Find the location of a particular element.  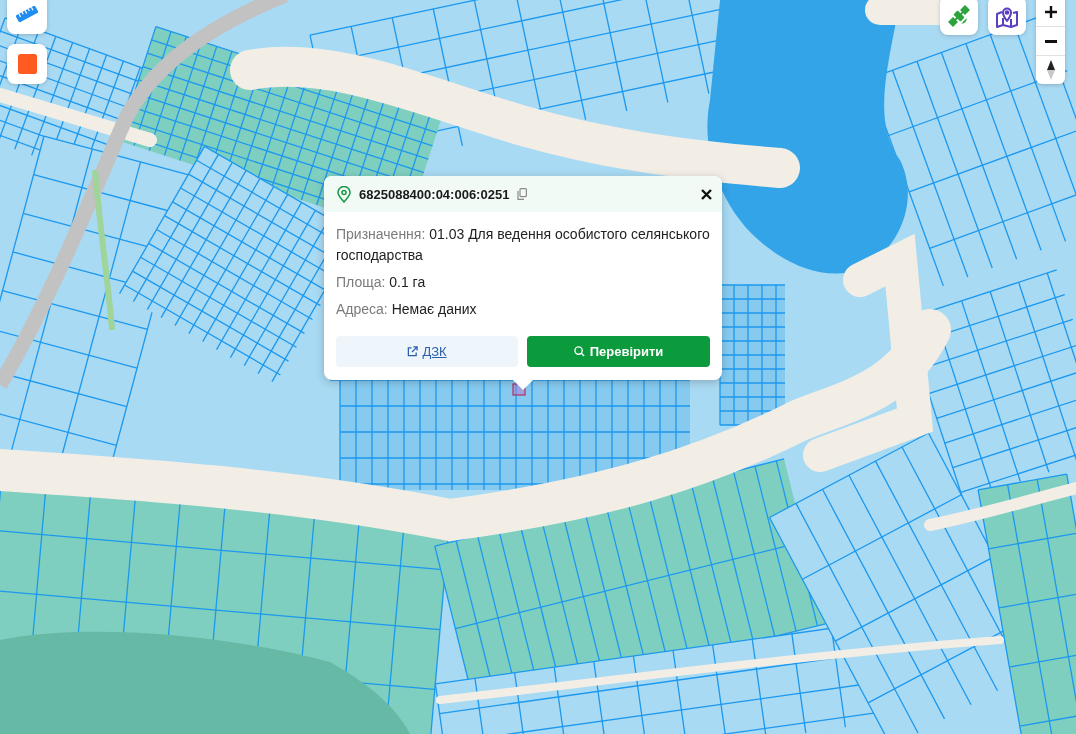

close-button is located at coordinates (706, 194).